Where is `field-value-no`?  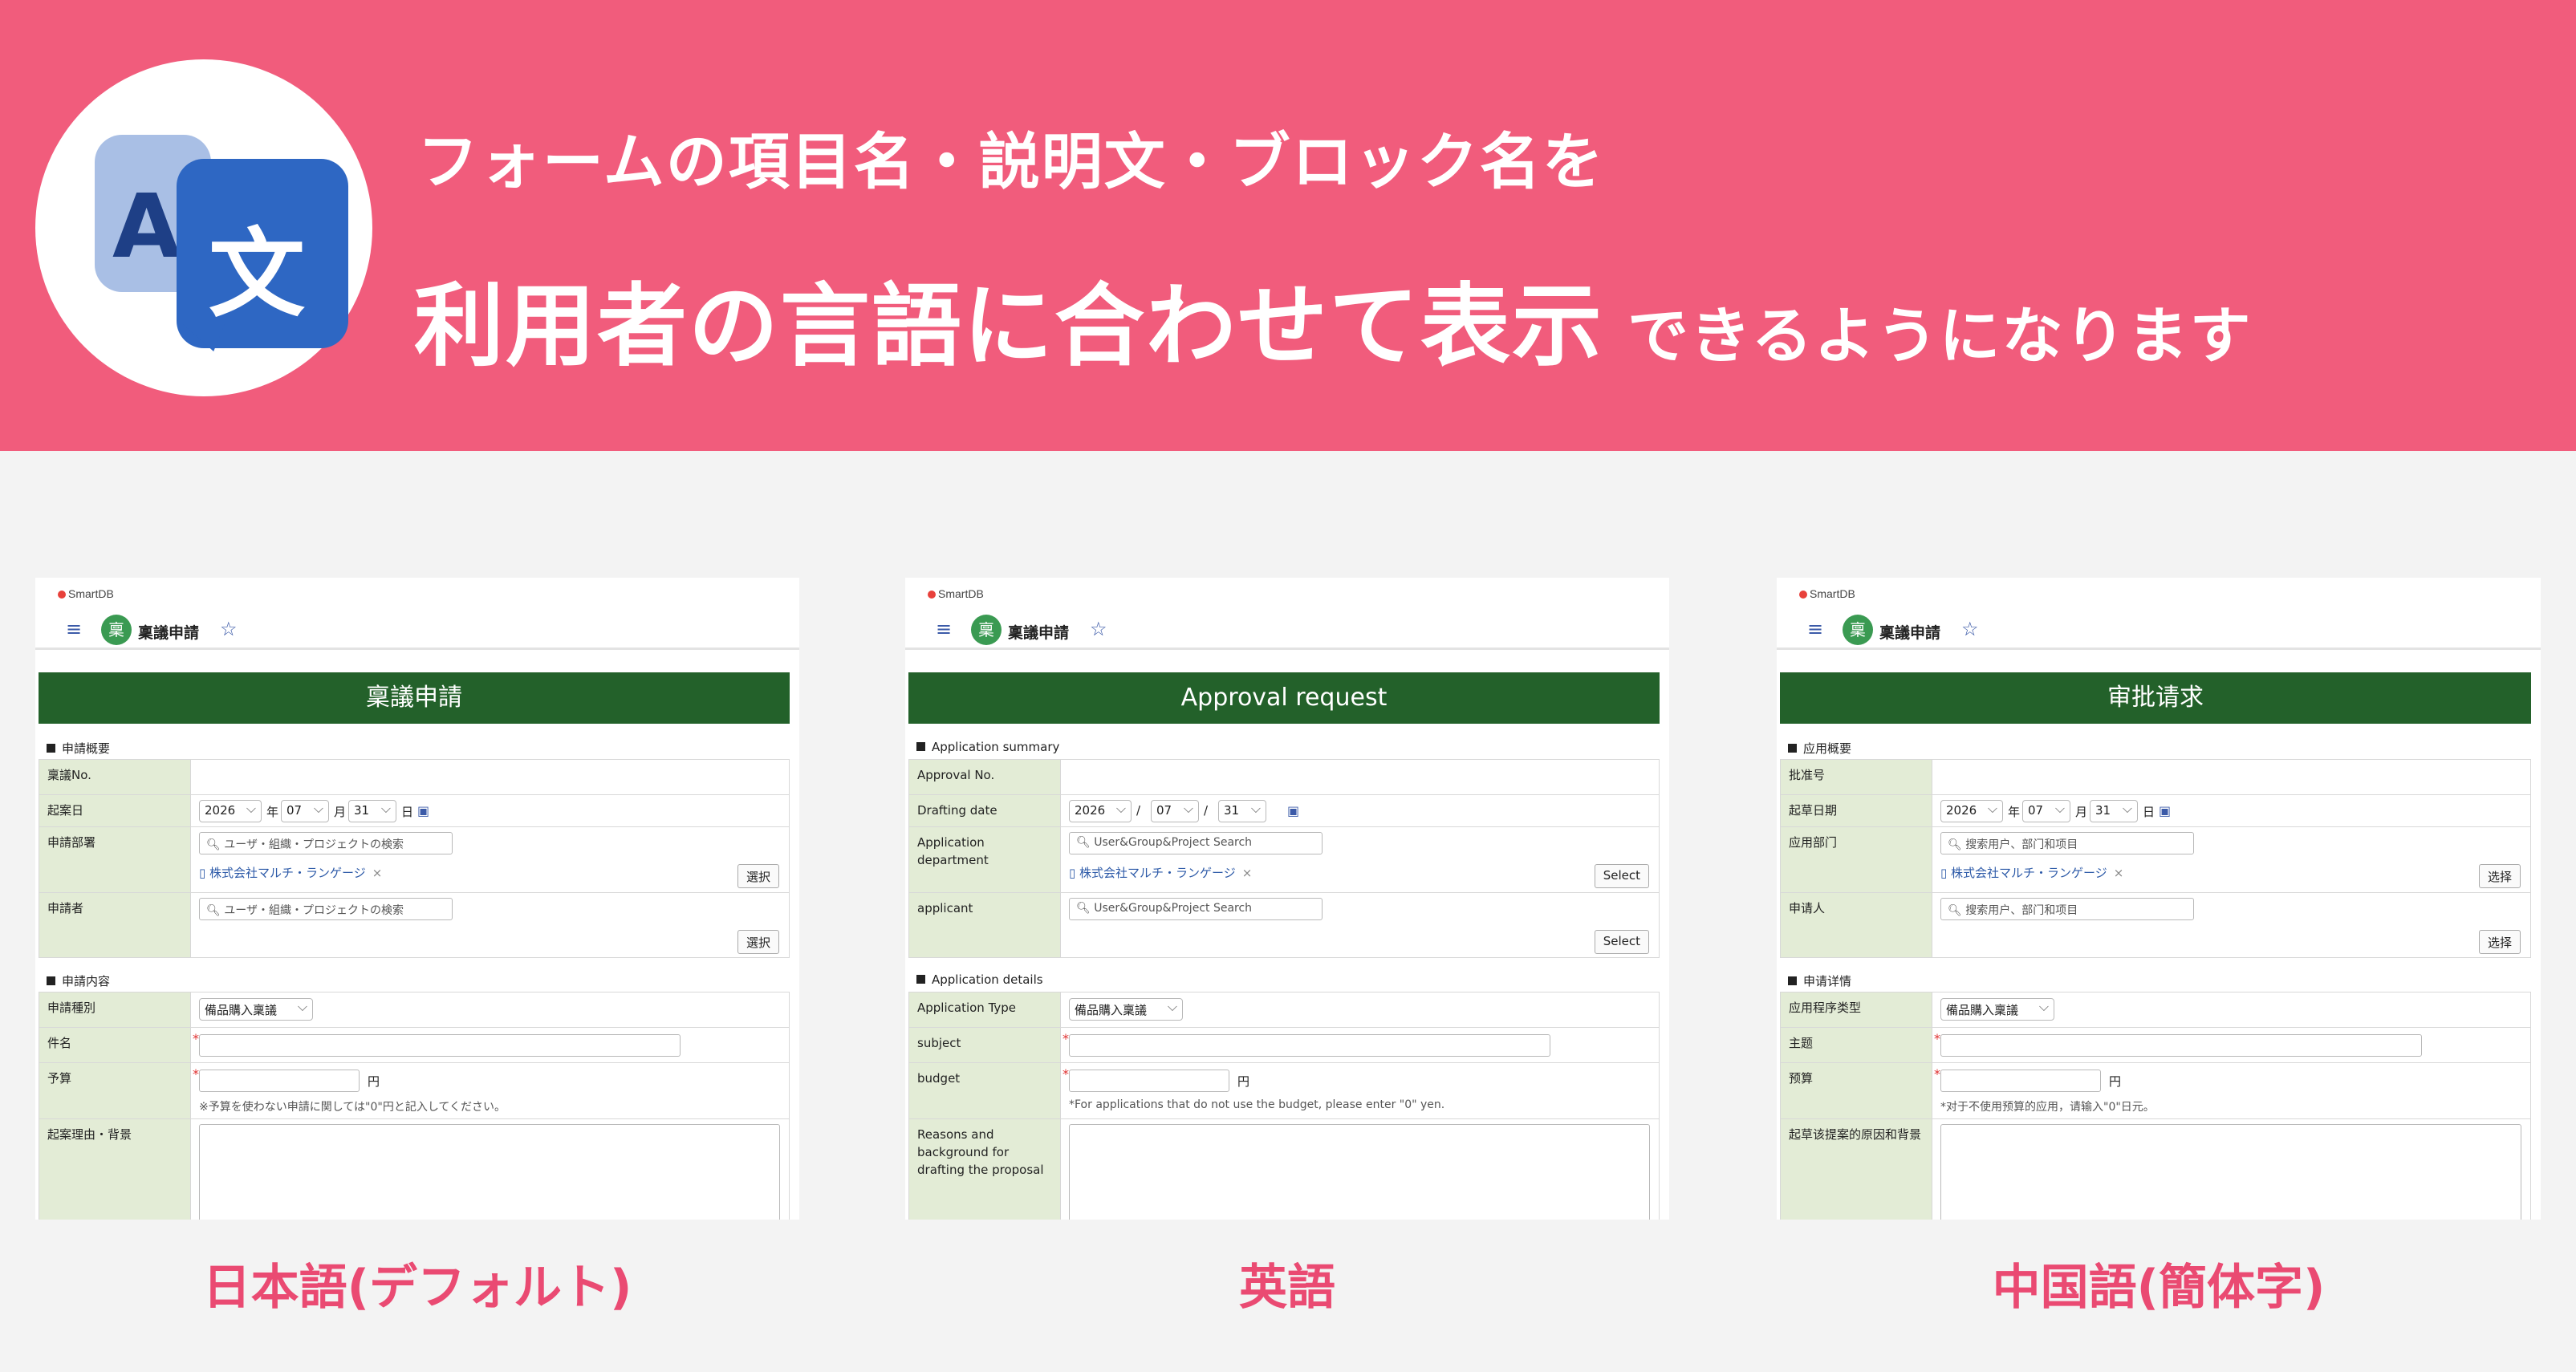 field-value-no is located at coordinates (2231, 777).